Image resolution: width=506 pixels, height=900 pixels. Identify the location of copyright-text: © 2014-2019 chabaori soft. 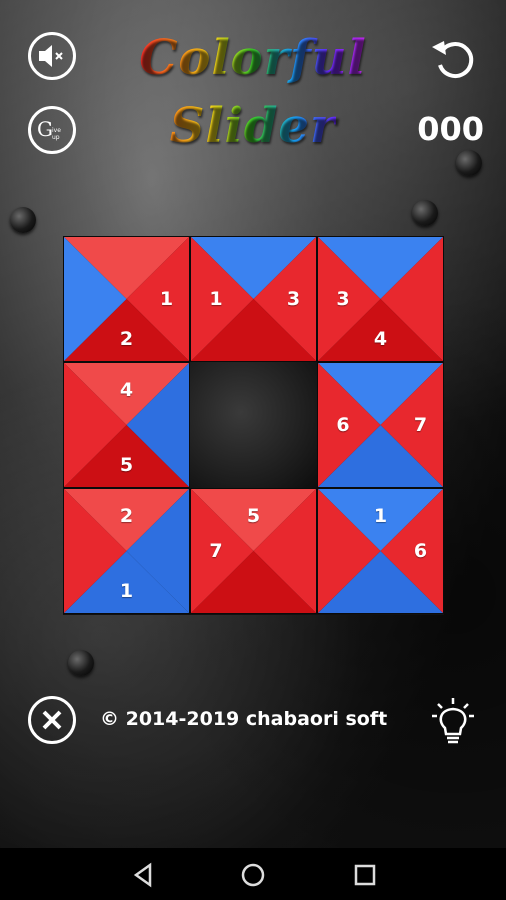
(244, 719).